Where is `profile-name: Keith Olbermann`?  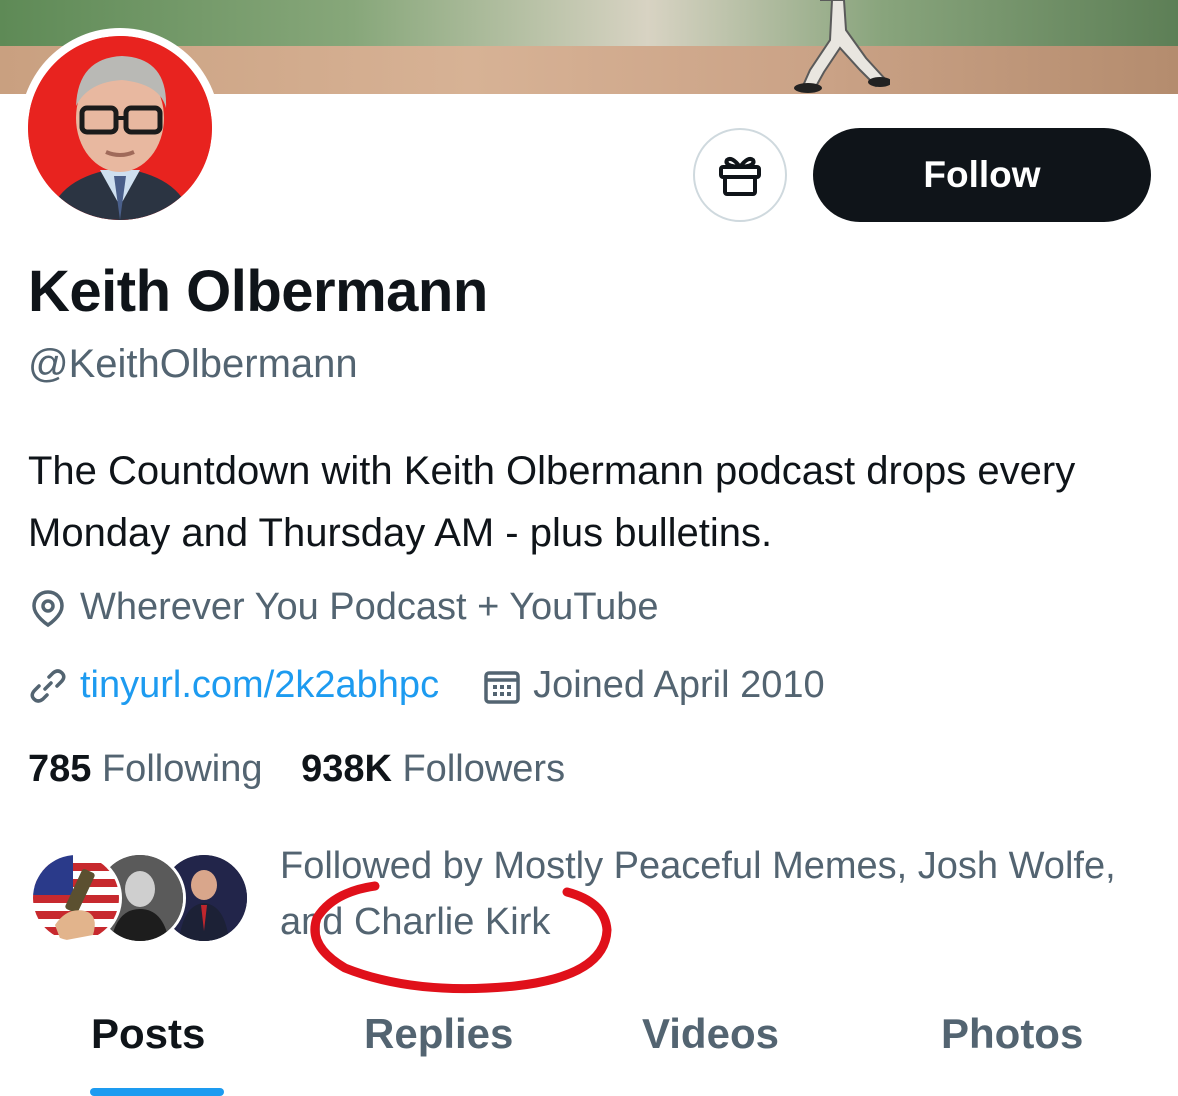 profile-name: Keith Olbermann is located at coordinates (258, 291).